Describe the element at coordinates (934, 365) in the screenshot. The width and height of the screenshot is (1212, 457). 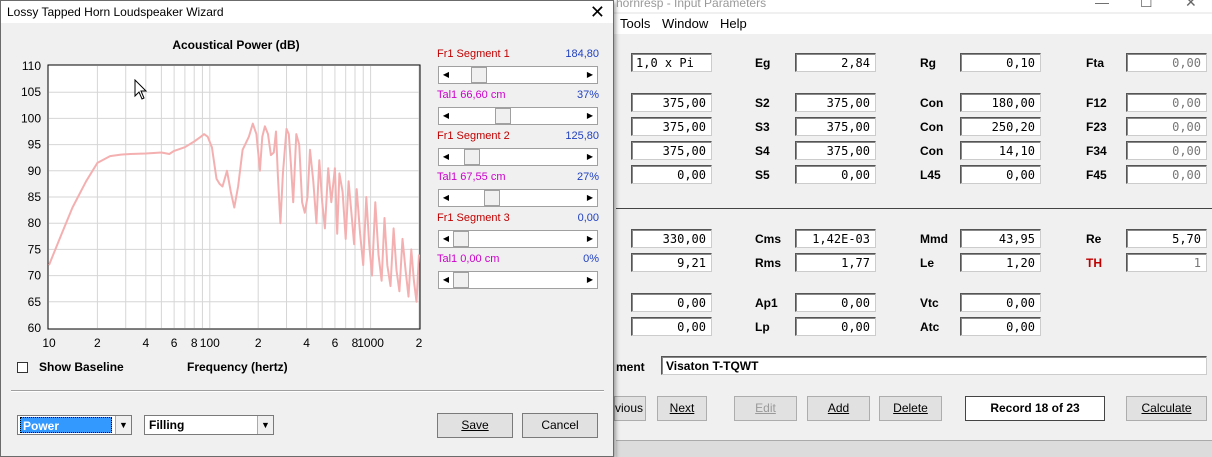
I see `comment-field: Visaton T-TQWT` at that location.